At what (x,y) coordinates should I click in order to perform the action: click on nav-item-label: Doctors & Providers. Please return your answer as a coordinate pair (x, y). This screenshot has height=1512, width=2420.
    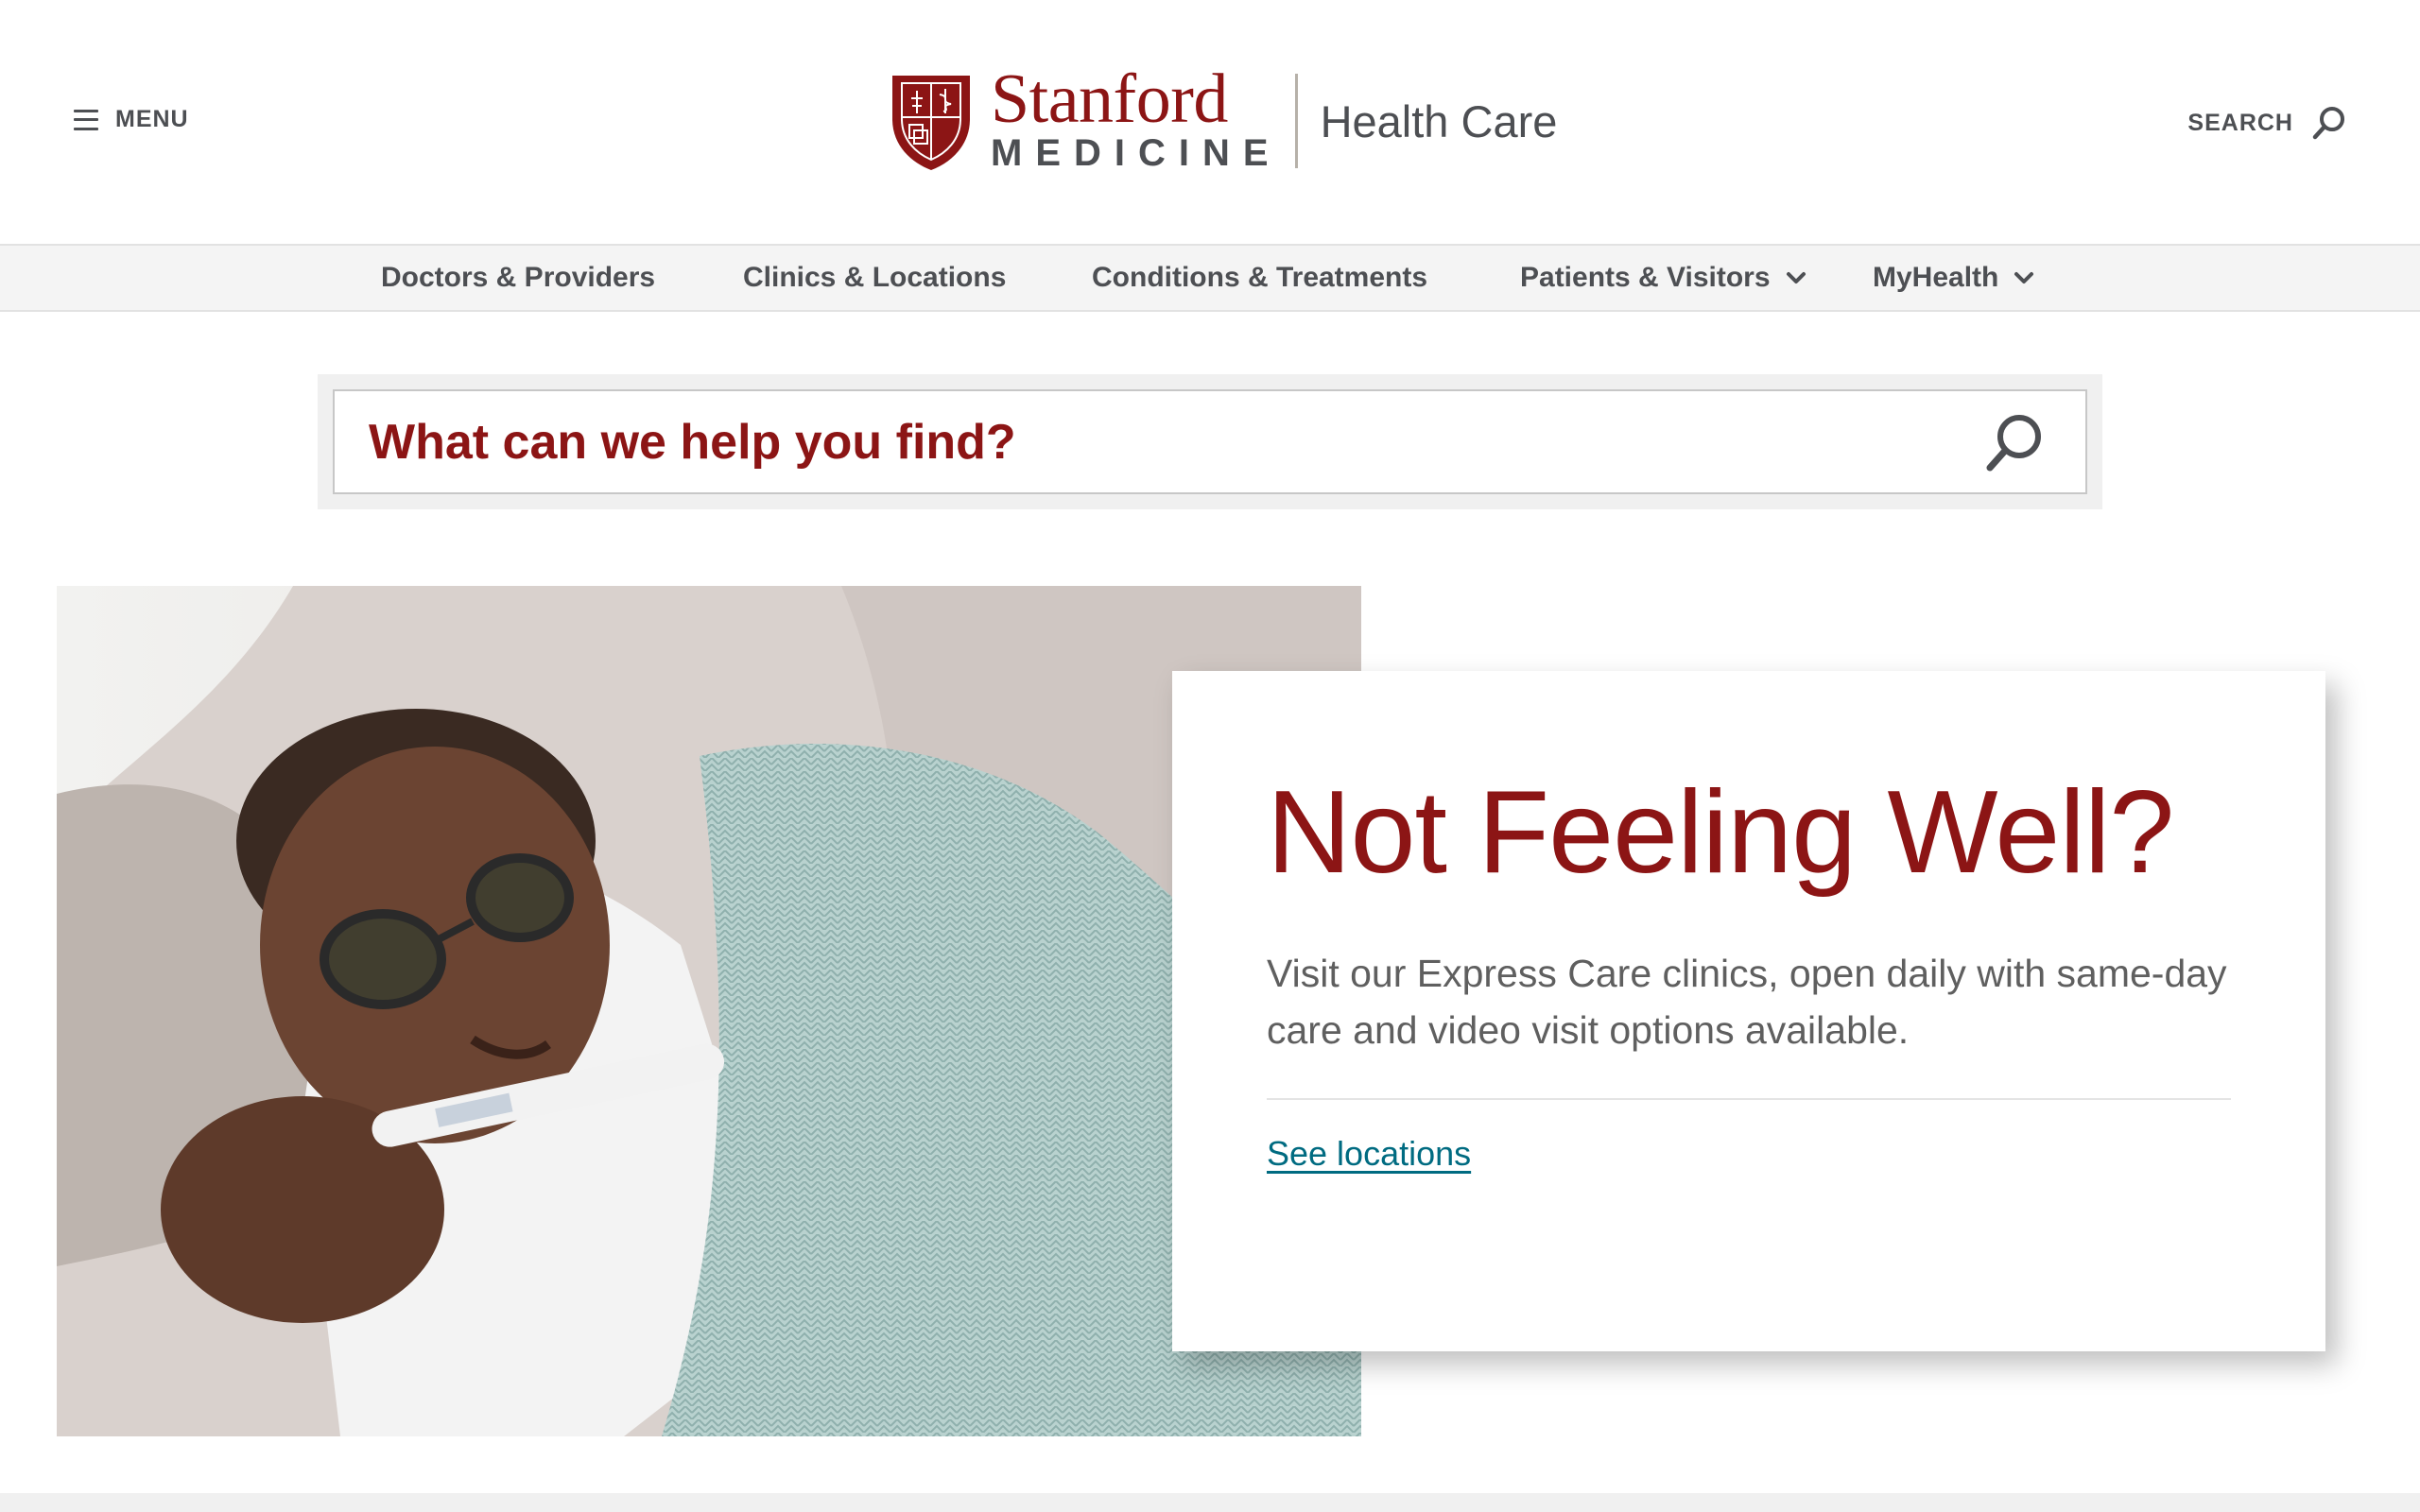
    Looking at the image, I should click on (518, 277).